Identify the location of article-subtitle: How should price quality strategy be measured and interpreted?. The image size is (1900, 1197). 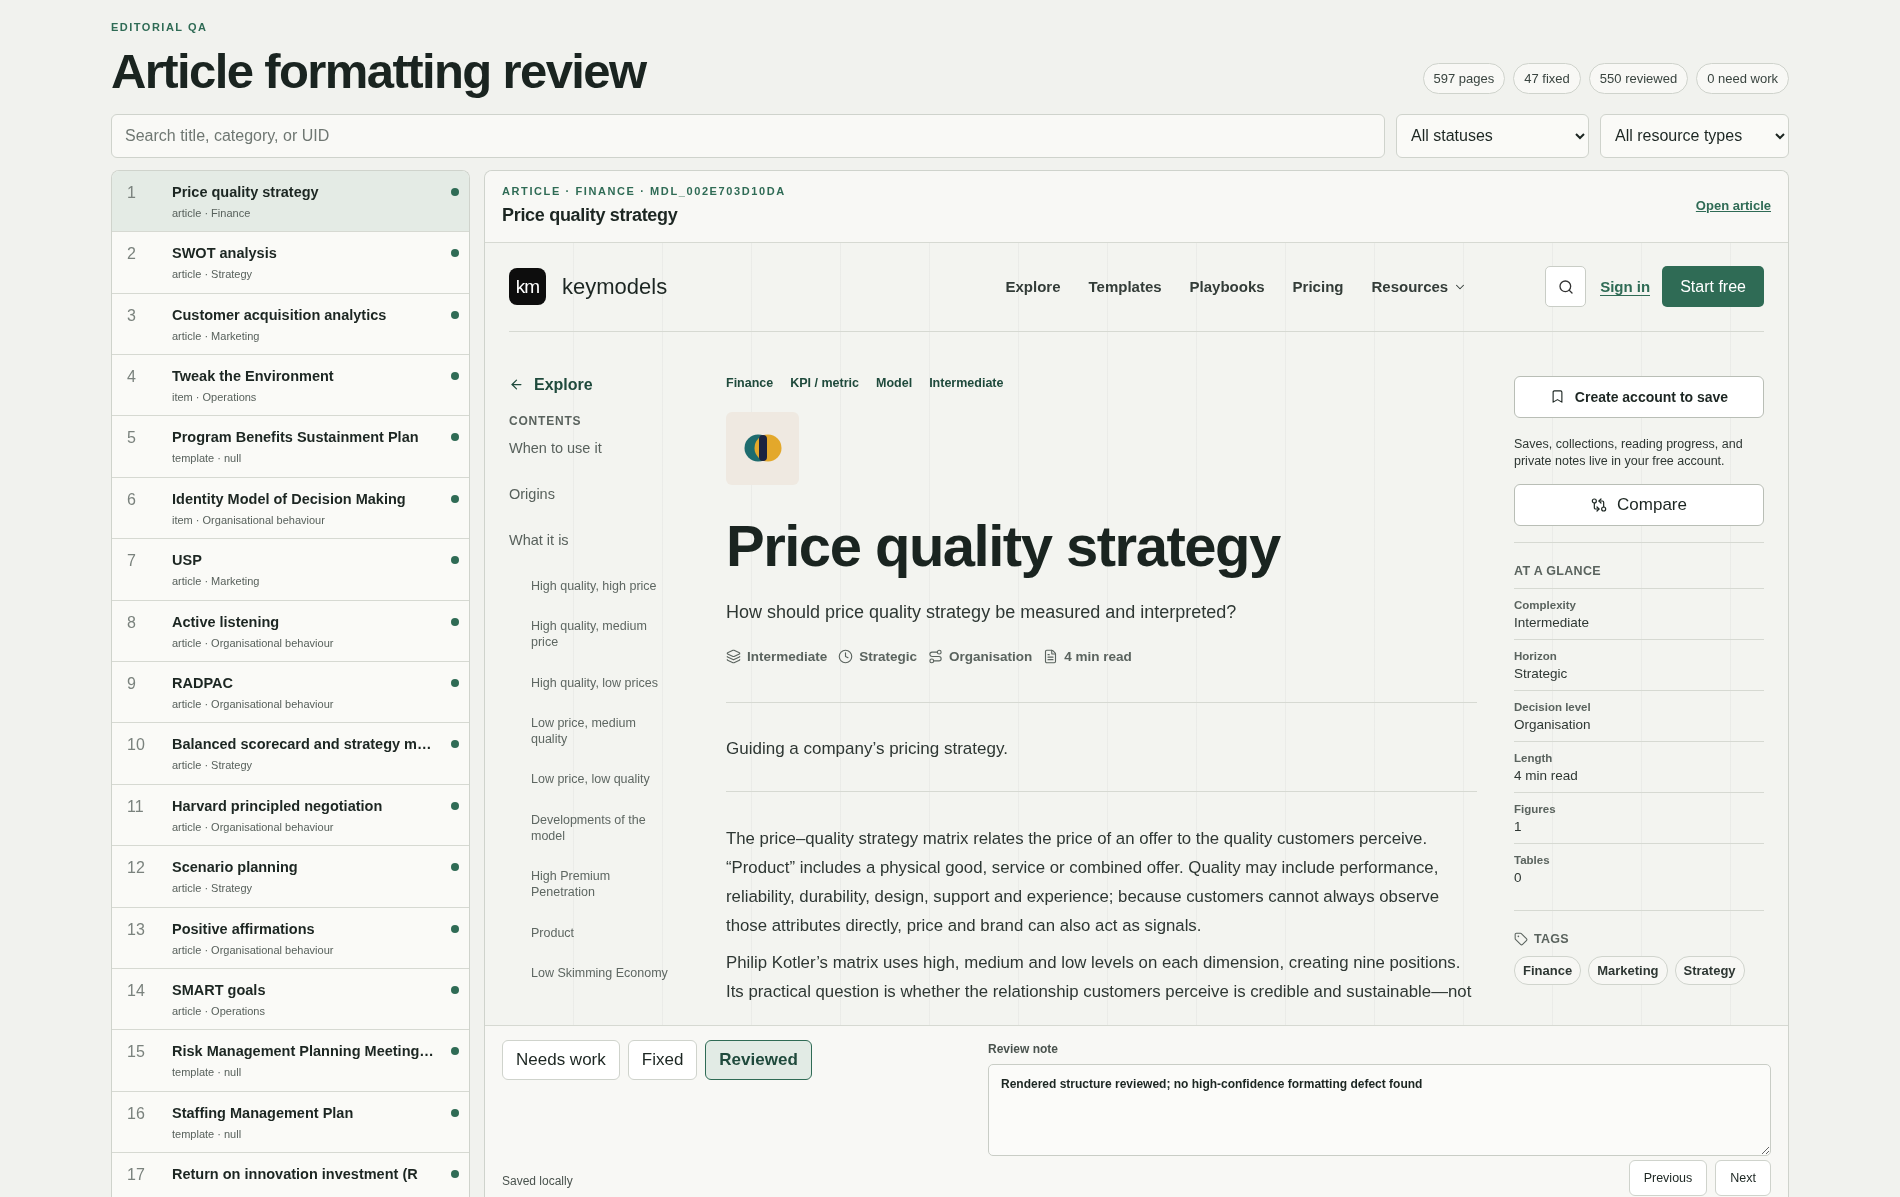
(982, 612).